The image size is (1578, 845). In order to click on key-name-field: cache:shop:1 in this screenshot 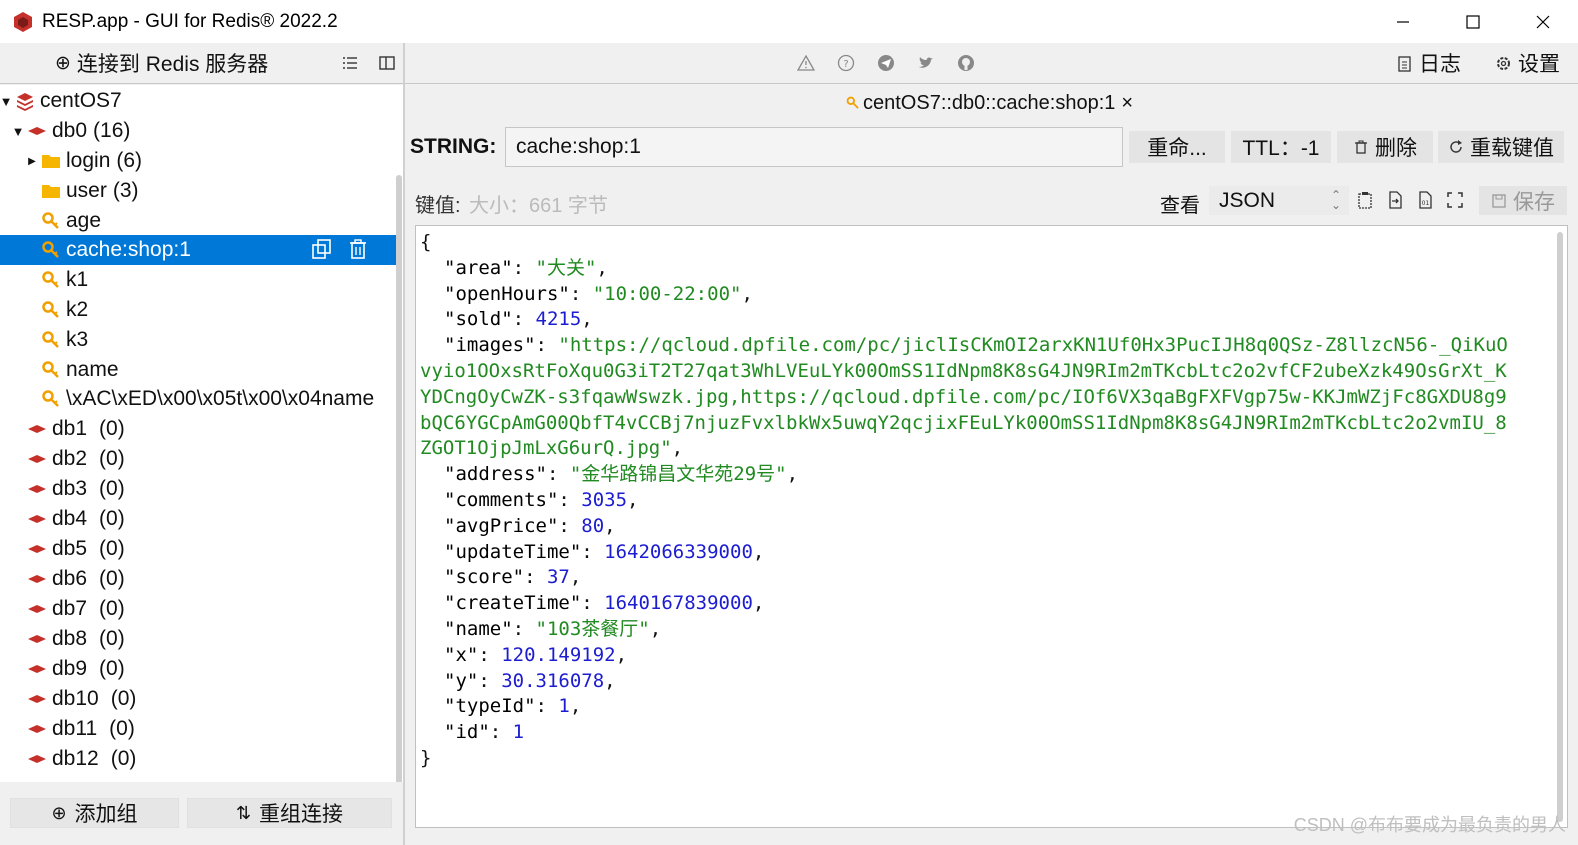, I will do `click(814, 147)`.